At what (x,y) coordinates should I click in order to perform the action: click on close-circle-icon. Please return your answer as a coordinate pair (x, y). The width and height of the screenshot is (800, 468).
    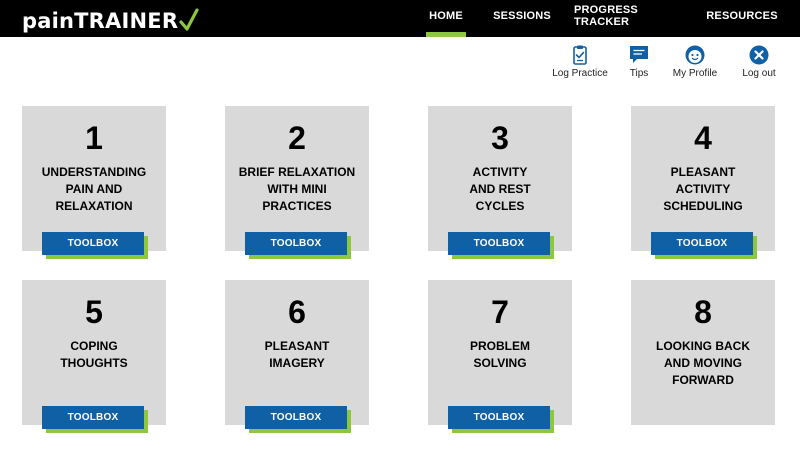
    Looking at the image, I should click on (759, 55).